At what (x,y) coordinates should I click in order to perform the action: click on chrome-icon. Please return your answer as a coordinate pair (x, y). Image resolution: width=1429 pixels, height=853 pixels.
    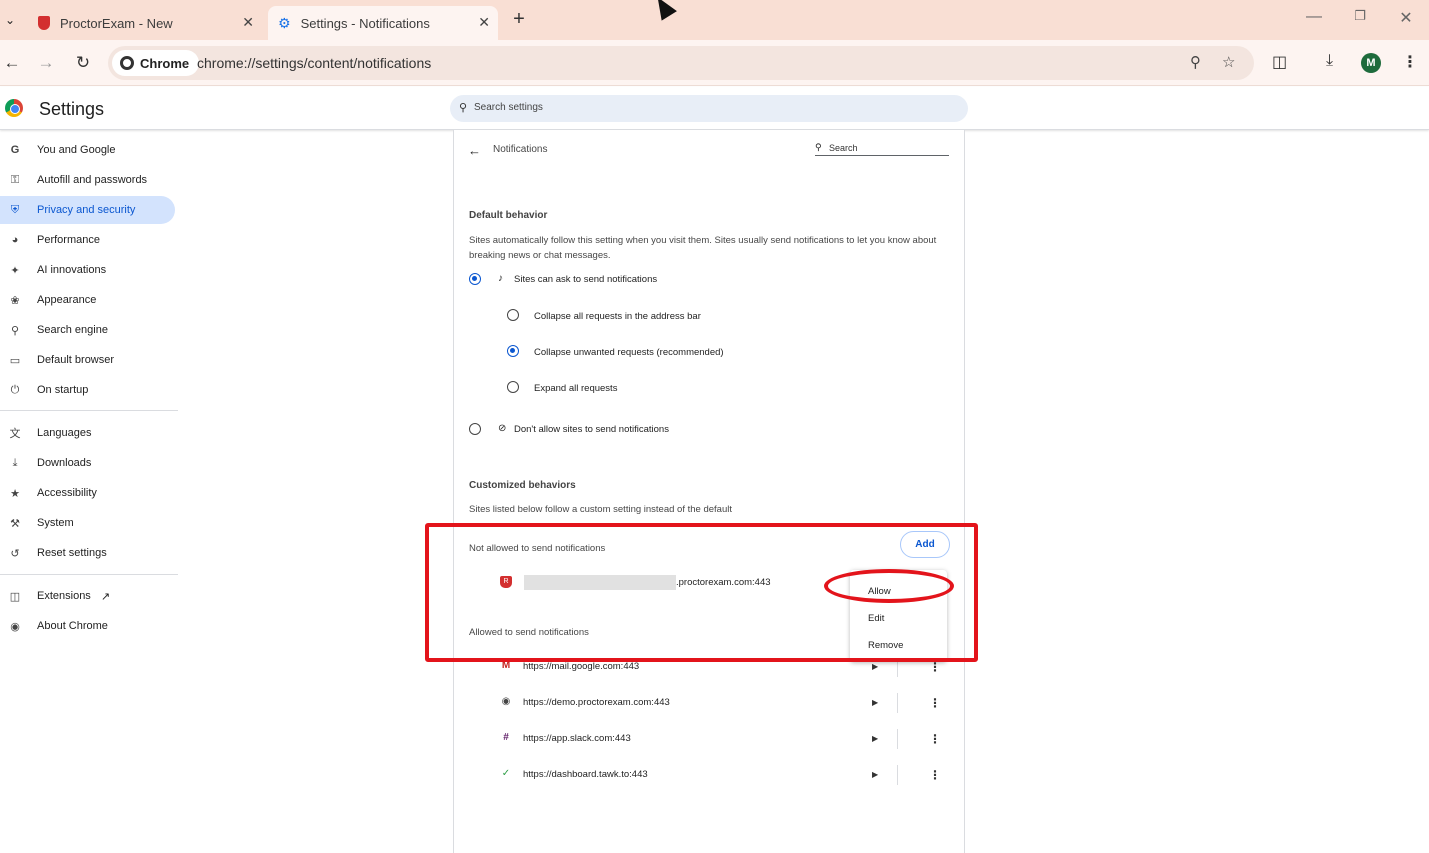
    Looking at the image, I should click on (127, 63).